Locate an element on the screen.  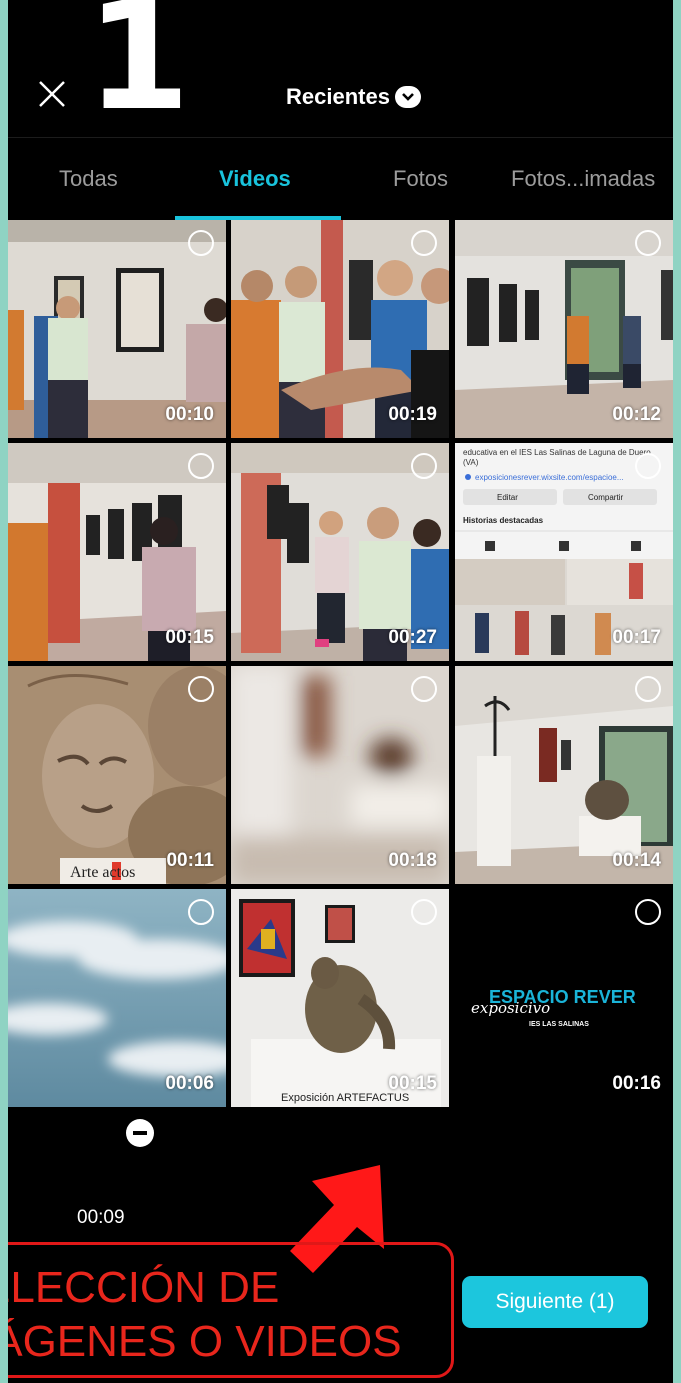
ies-text: IES LAS SALINAS is located at coordinates (559, 1024).